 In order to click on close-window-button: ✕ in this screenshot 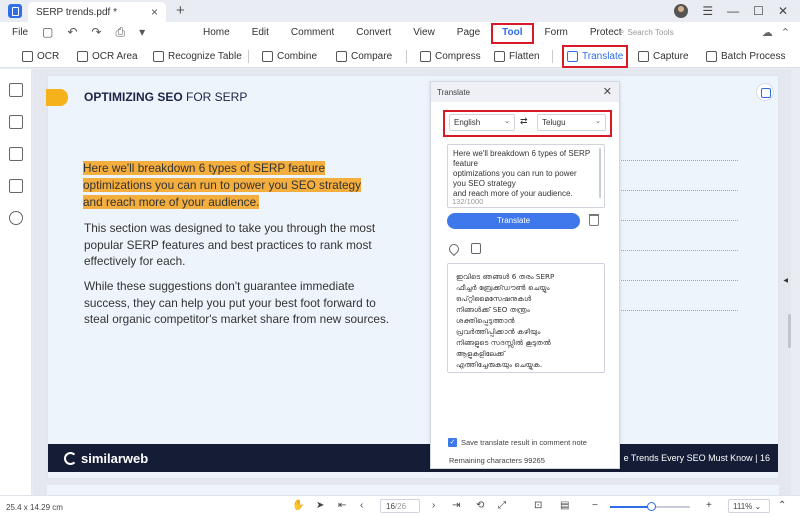, I will do `click(783, 11)`.